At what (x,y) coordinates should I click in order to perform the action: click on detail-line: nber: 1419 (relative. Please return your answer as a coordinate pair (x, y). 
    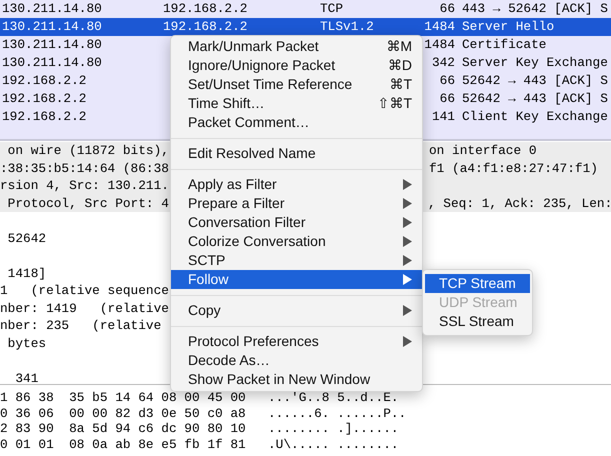
    Looking at the image, I should click on (85, 308).